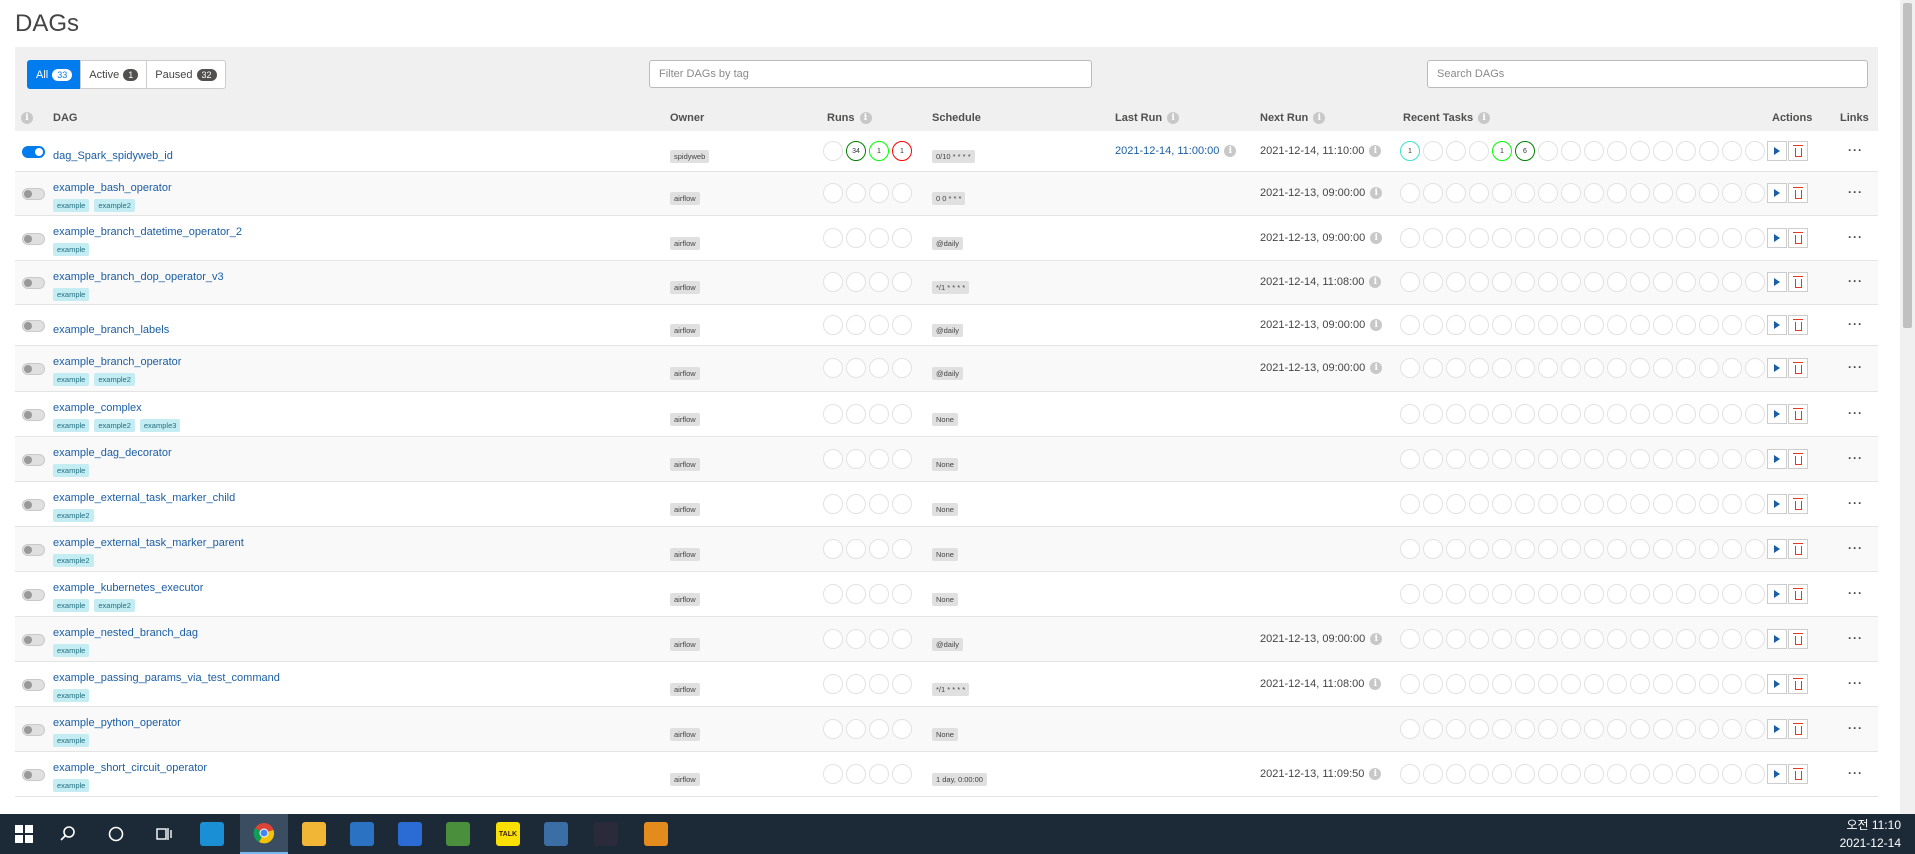  Describe the element at coordinates (1907, 165) in the screenshot. I see `scrollbar-thumb` at that location.